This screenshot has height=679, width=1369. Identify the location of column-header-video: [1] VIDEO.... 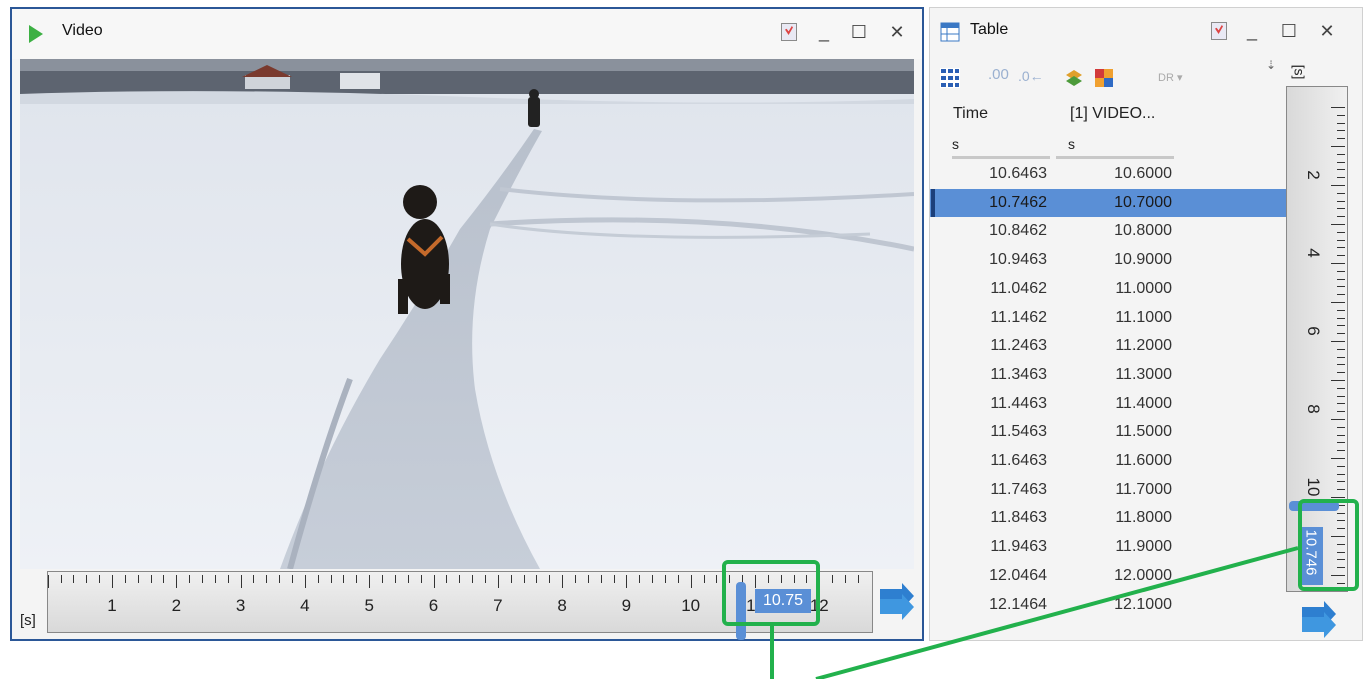
(1112, 114).